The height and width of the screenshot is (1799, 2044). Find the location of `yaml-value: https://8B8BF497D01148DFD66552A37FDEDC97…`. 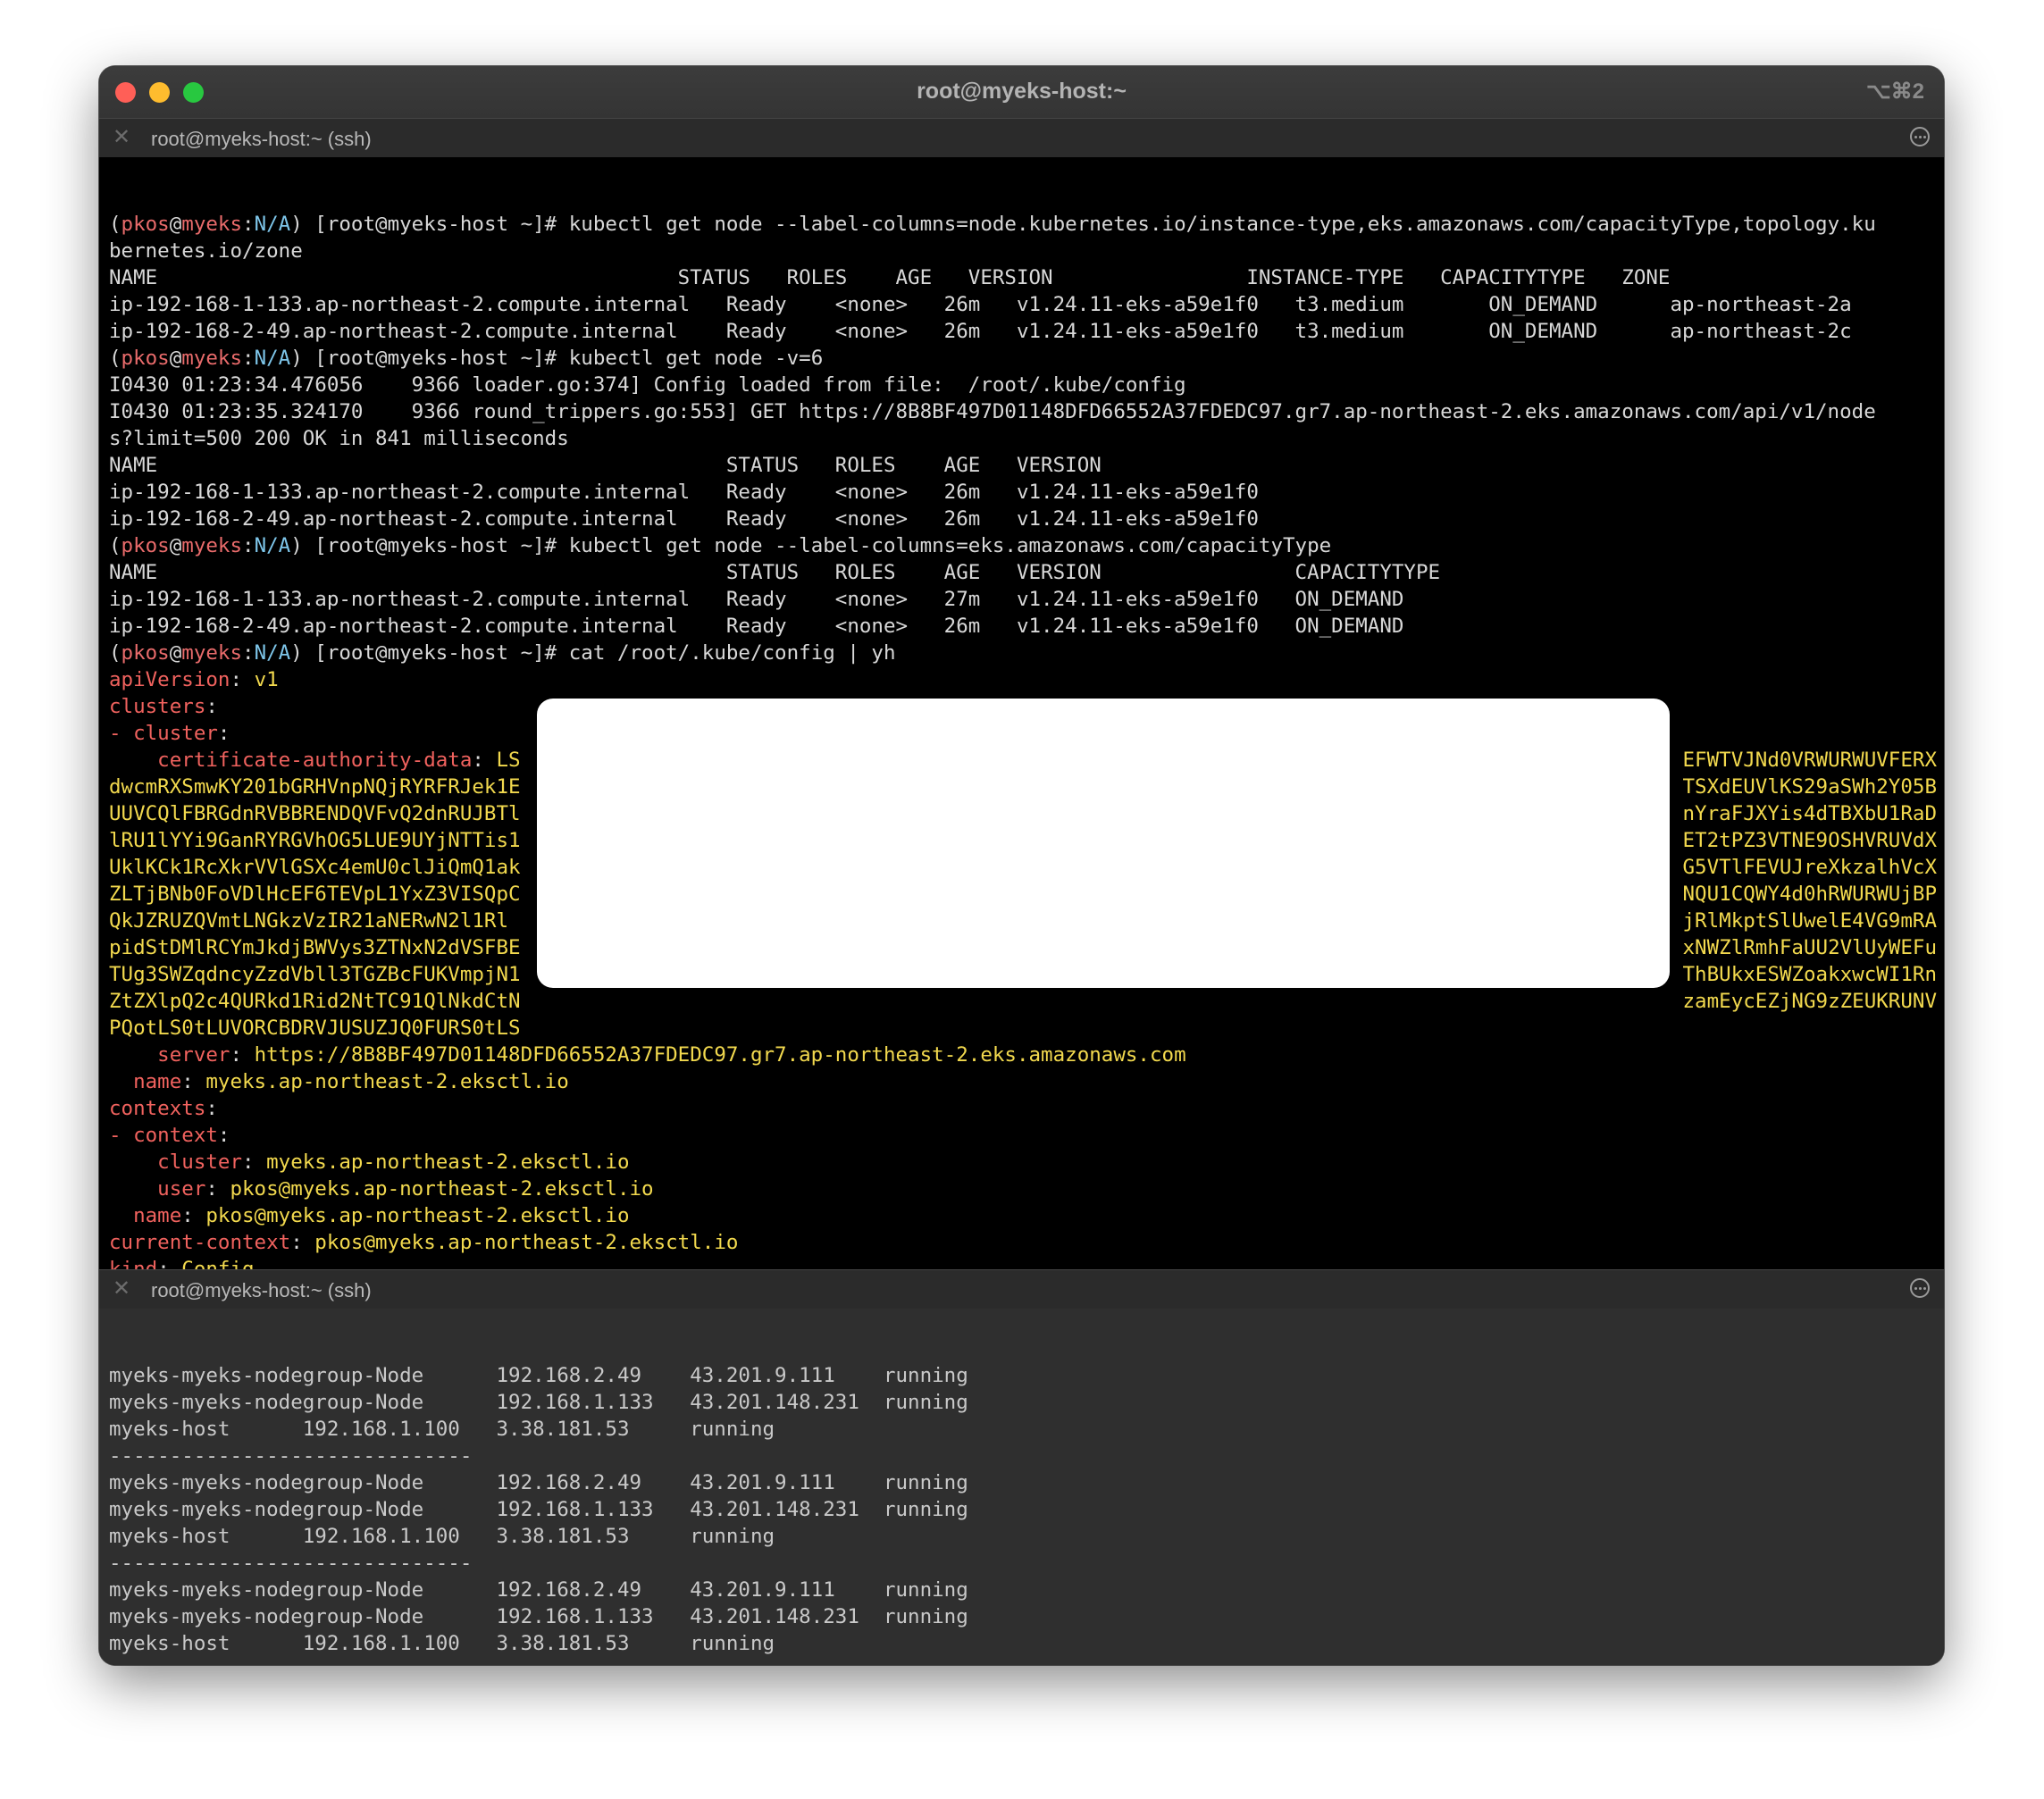

yaml-value: https://8B8BF497D01148DFD66552A37FDEDC97… is located at coordinates (720, 1055).